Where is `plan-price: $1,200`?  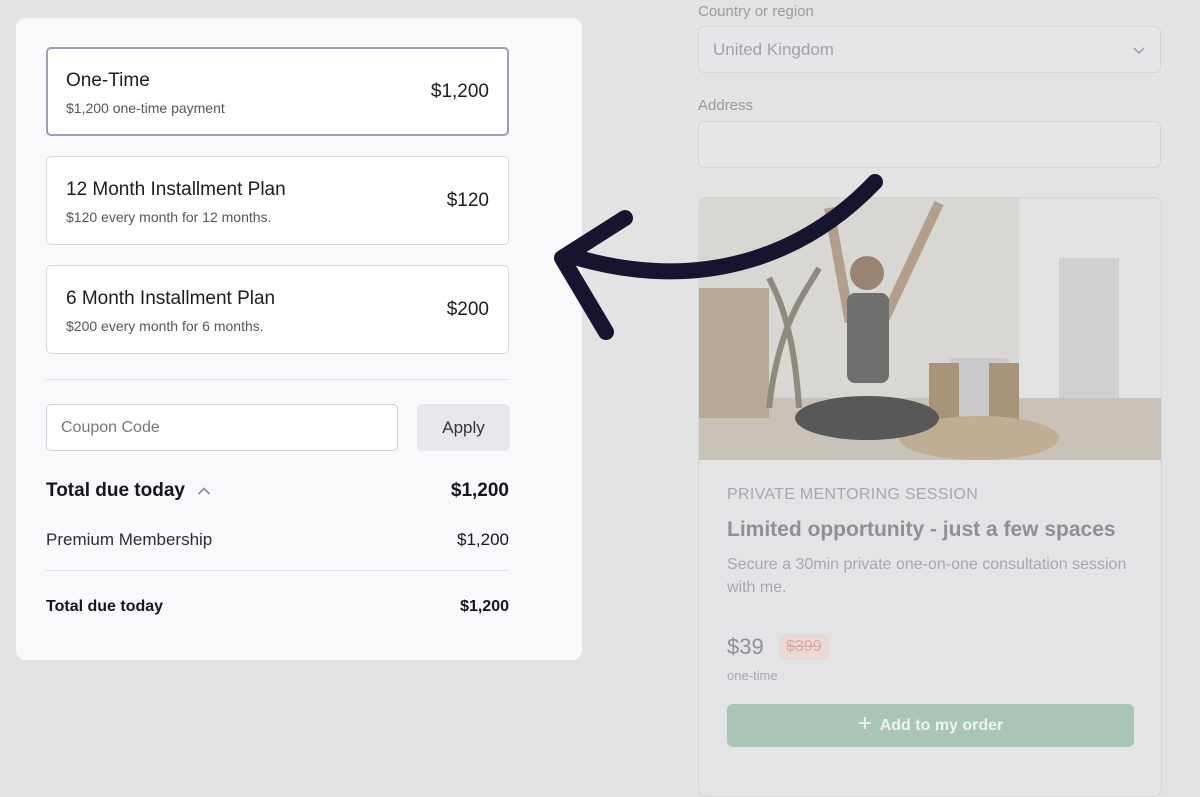
plan-price: $1,200 is located at coordinates (459, 91).